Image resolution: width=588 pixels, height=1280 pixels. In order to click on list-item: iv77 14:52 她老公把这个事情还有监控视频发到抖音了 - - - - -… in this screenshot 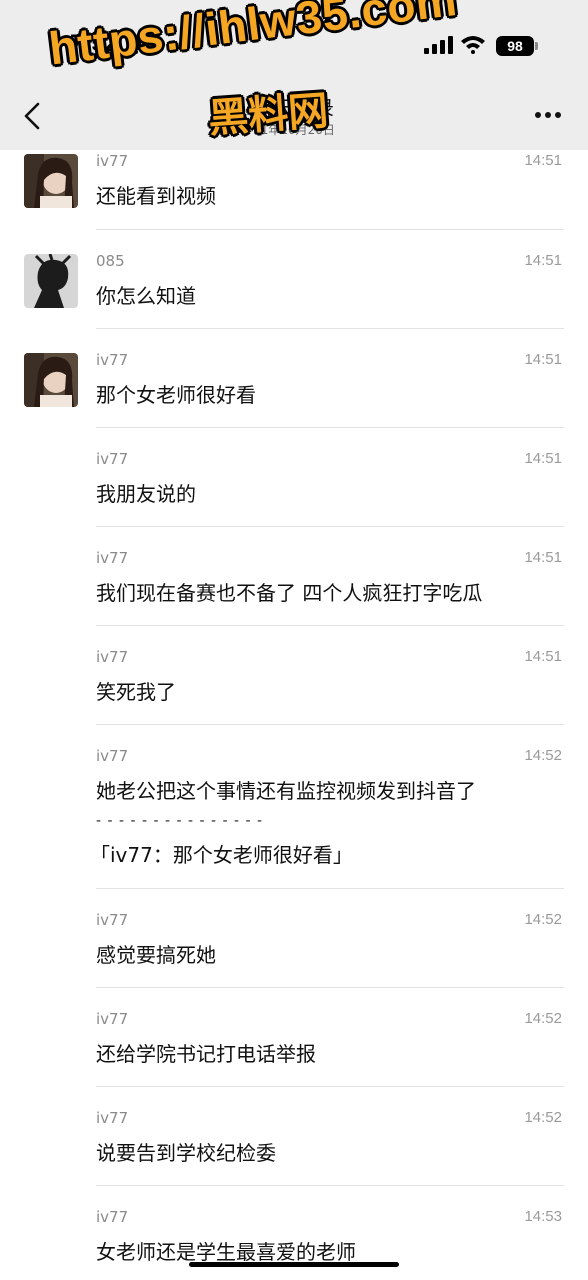, I will do `click(294, 807)`.